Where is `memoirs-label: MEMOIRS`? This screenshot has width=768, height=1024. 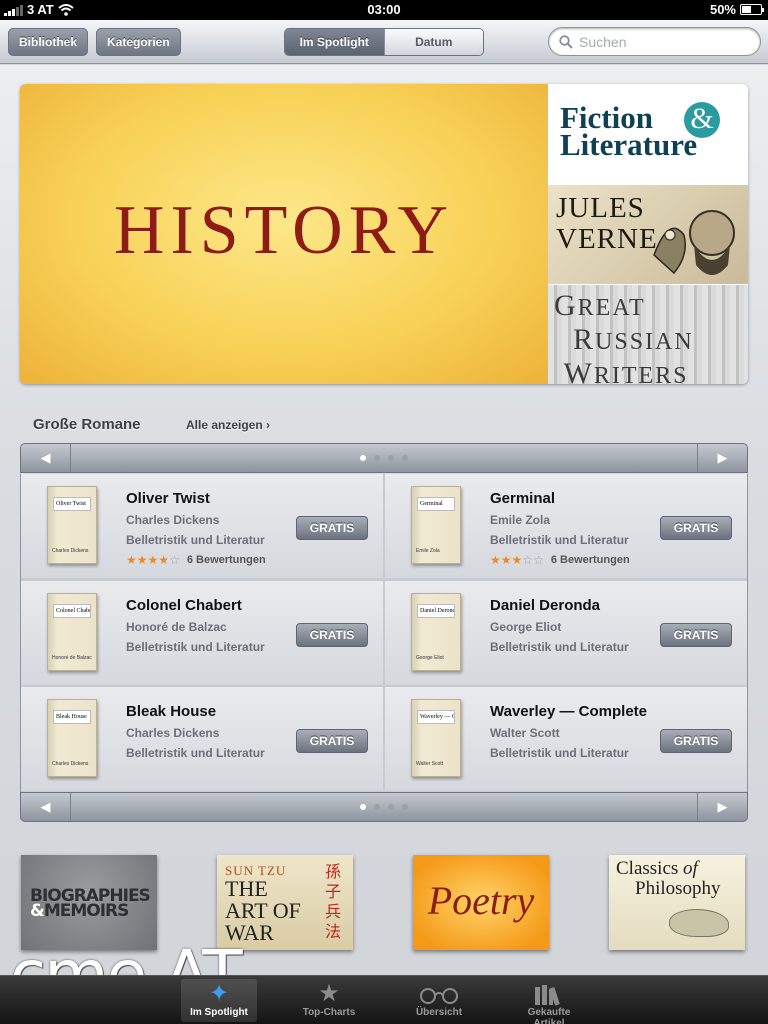
memoirs-label: MEMOIRS is located at coordinates (86, 911).